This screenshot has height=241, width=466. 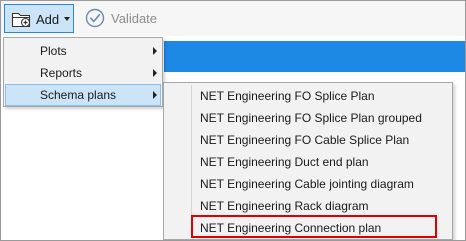 I want to click on submenu-item: NET Engineering Duct end plan, so click(x=321, y=162).